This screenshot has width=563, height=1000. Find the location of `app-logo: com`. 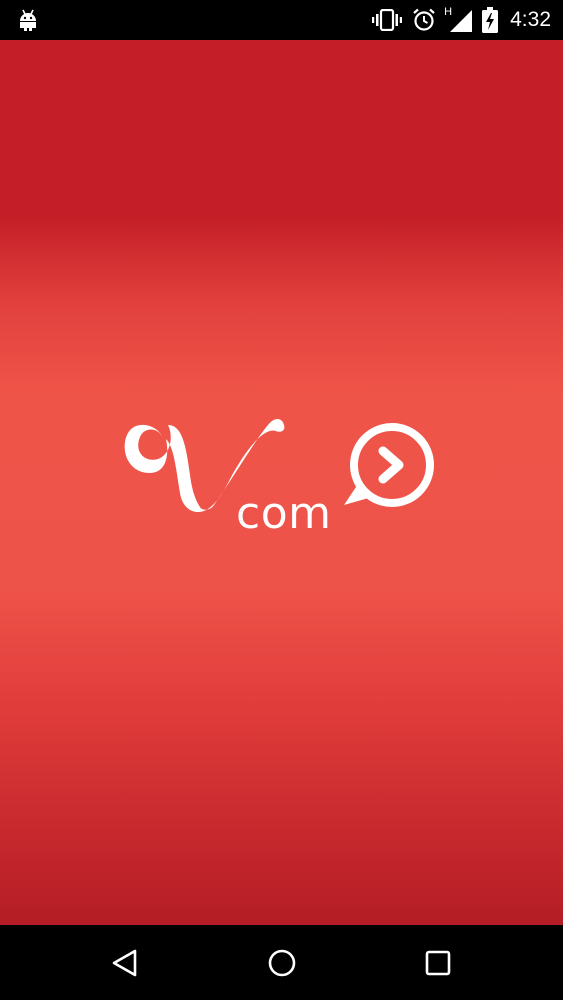

app-logo: com is located at coordinates (283, 455).